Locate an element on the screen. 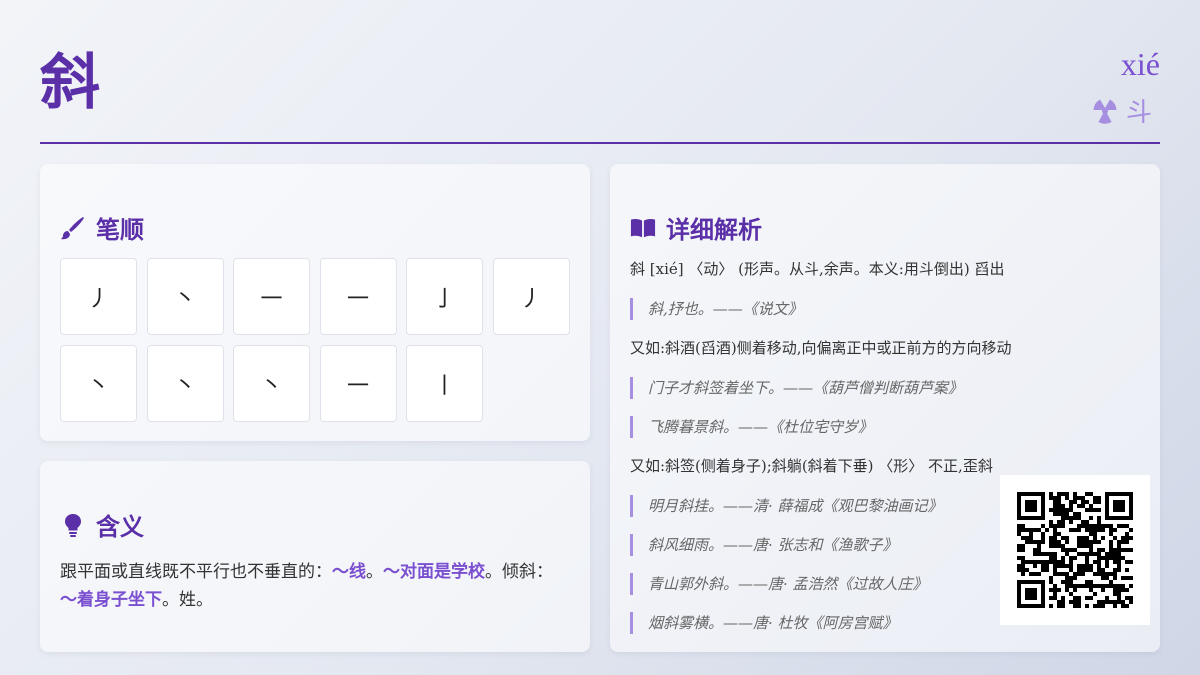 The width and height of the screenshot is (1200, 675). brush-icon is located at coordinates (72, 227).